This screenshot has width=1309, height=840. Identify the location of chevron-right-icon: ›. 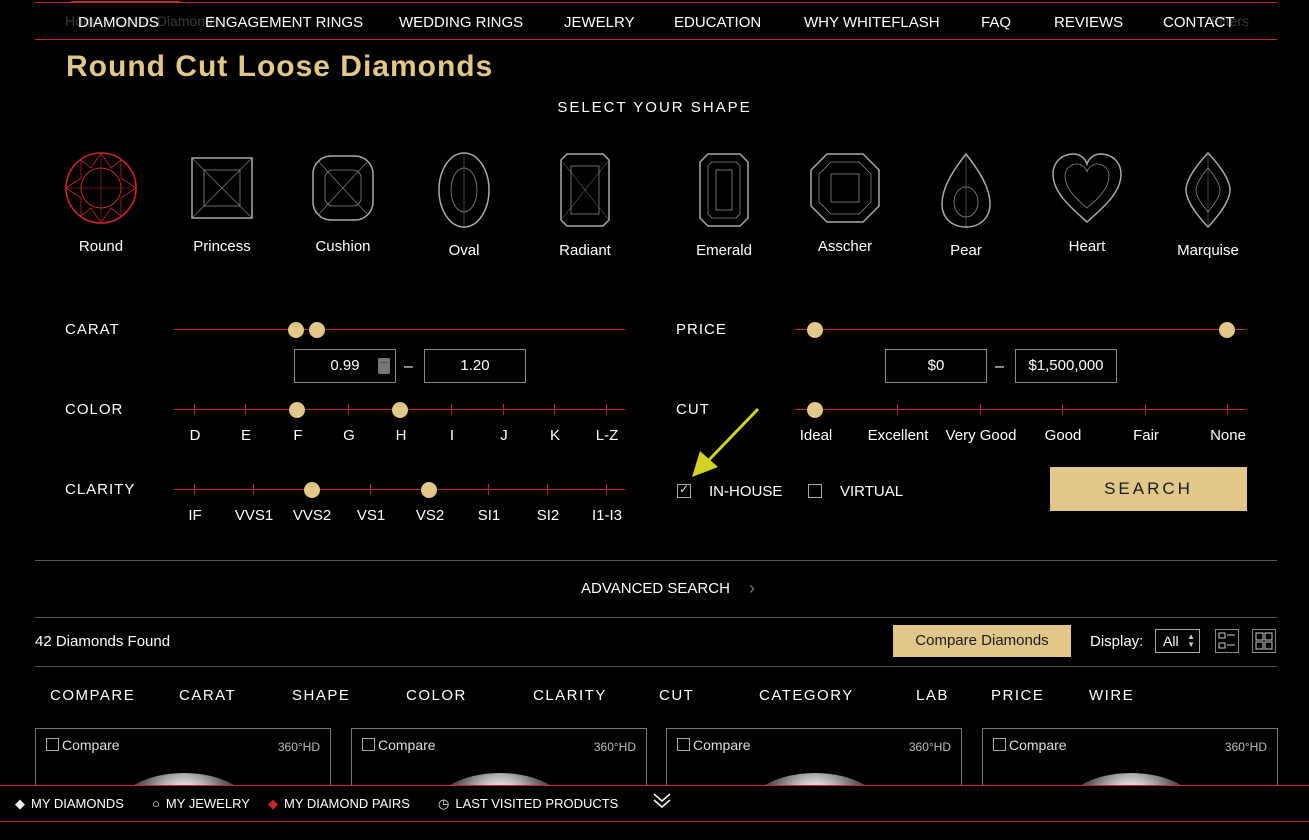
(752, 588).